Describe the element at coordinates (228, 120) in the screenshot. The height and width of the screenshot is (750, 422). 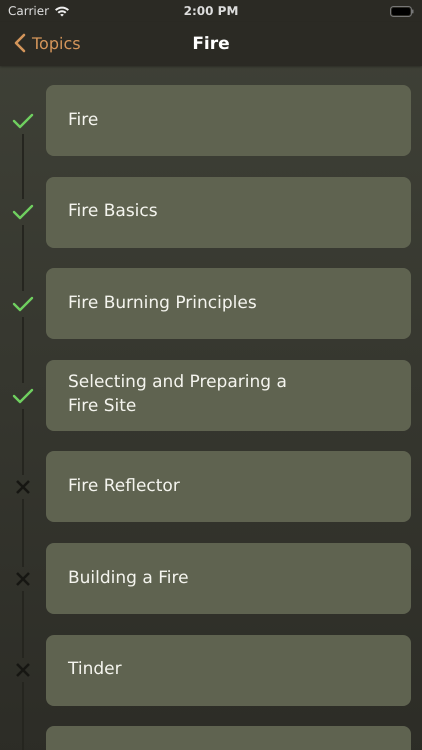
I see `topic-card: Fire` at that location.